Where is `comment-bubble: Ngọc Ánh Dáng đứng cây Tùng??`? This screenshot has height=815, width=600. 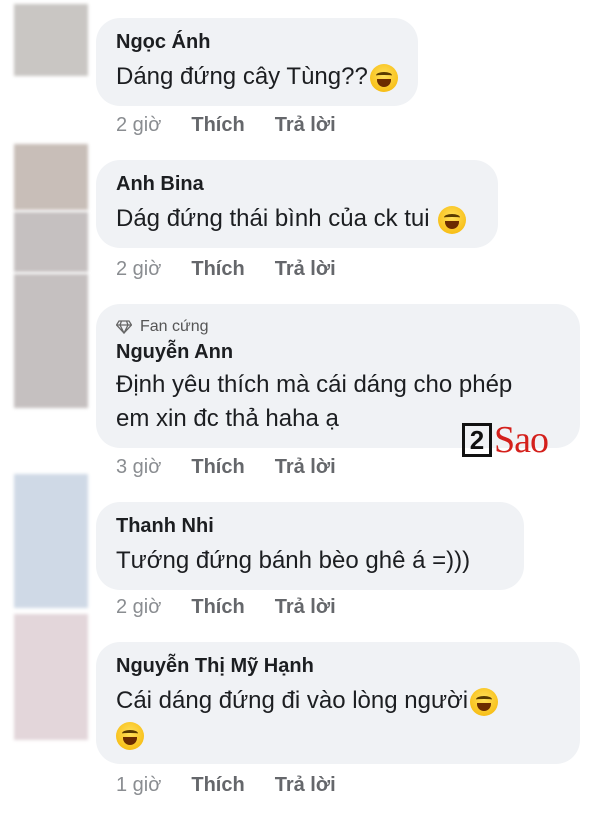 comment-bubble: Ngọc Ánh Dáng đứng cây Tùng?? is located at coordinates (257, 62).